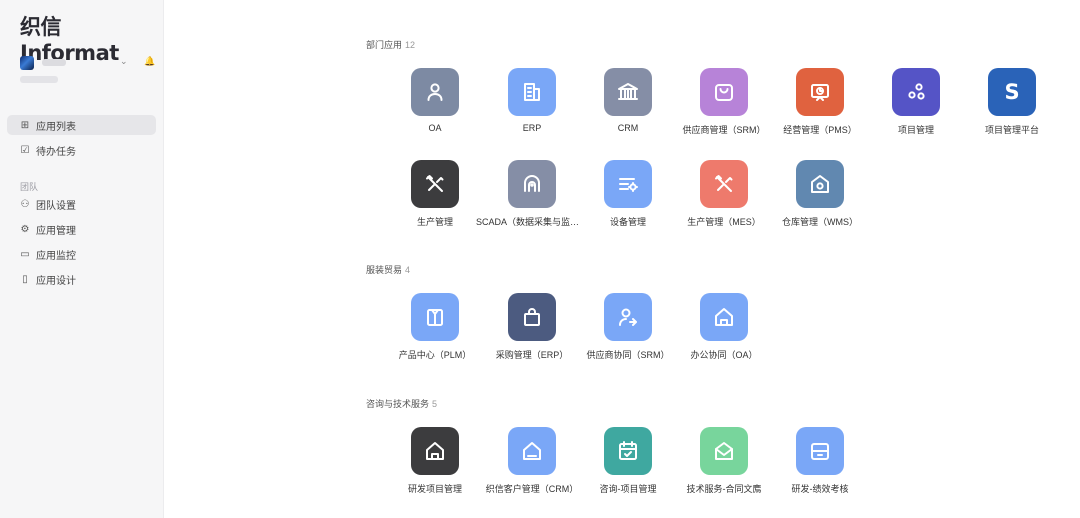 Image resolution: width=1080 pixels, height=518 pixels. I want to click on warehouse-icon, so click(820, 184).